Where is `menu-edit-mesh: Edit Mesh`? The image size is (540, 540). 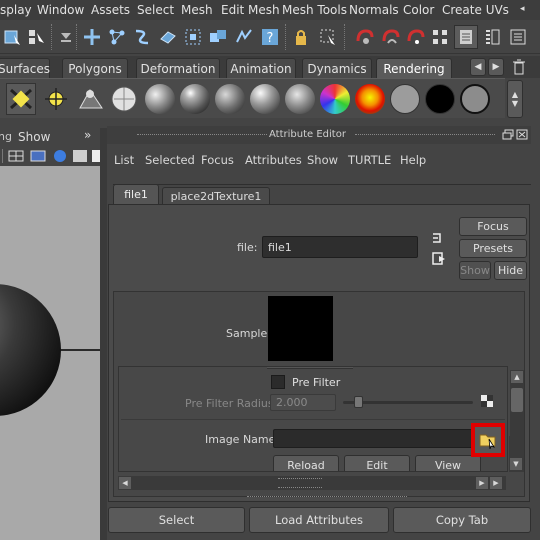 menu-edit-mesh: Edit Mesh is located at coordinates (250, 10).